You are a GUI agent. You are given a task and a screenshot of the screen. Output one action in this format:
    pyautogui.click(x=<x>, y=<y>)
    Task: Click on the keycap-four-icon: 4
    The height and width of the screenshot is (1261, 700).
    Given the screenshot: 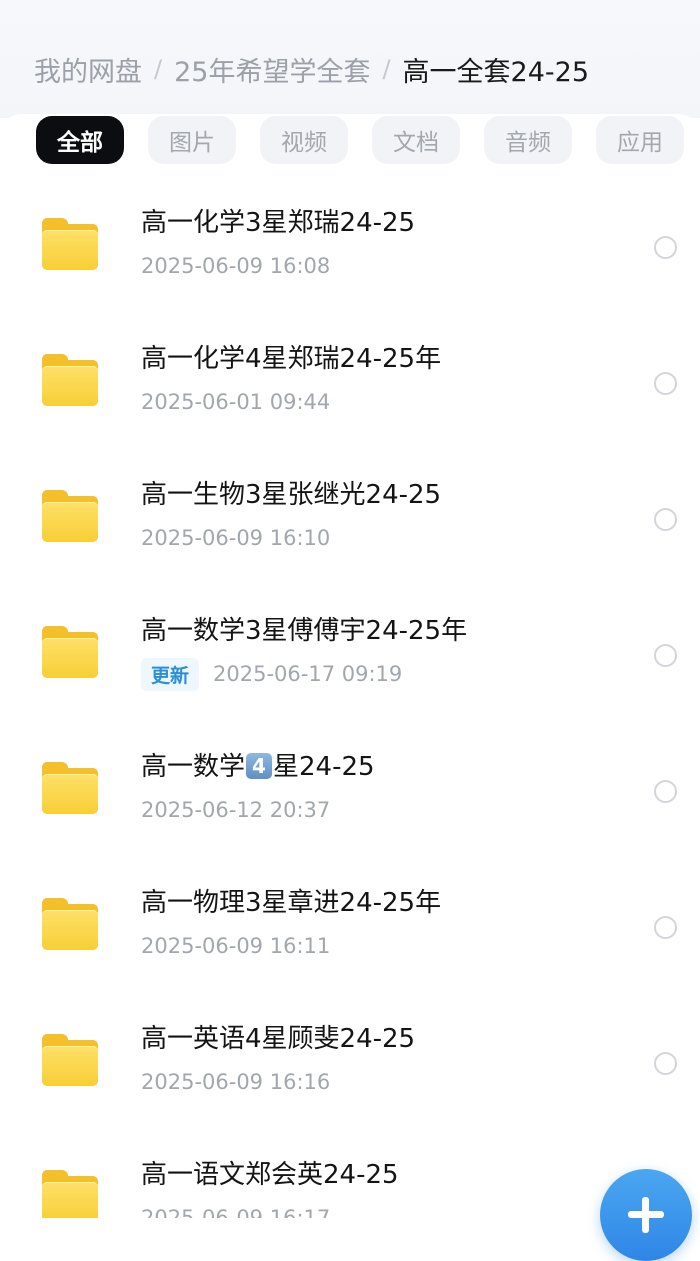 What is the action you would take?
    pyautogui.click(x=259, y=766)
    